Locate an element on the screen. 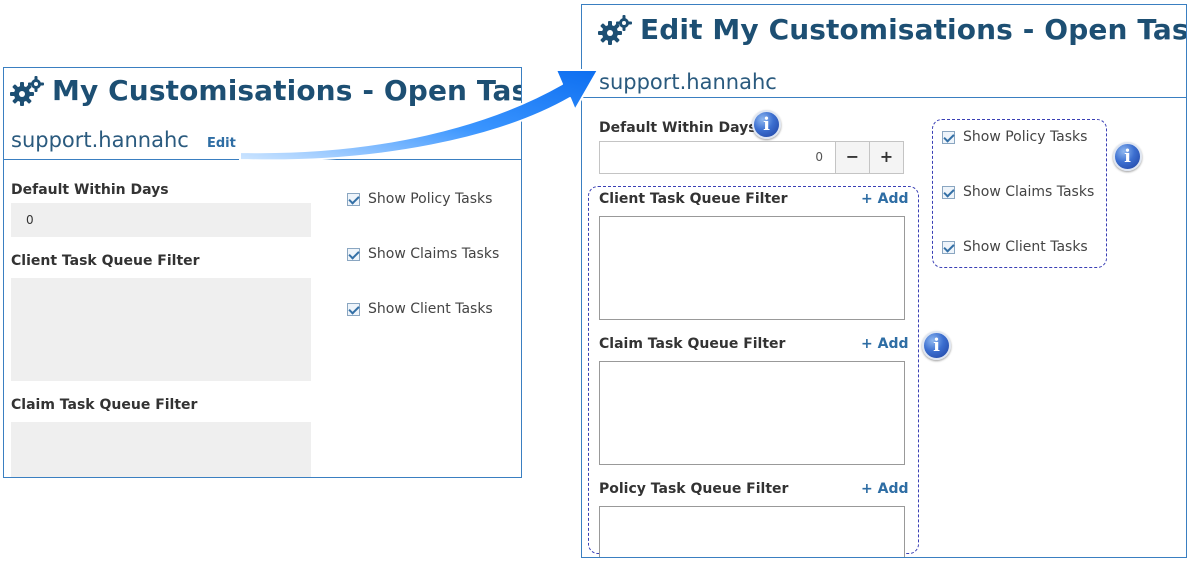 This screenshot has height=561, width=1191. show-policy-tasks-checkbox: Show Policy Tasks is located at coordinates (1014, 137).